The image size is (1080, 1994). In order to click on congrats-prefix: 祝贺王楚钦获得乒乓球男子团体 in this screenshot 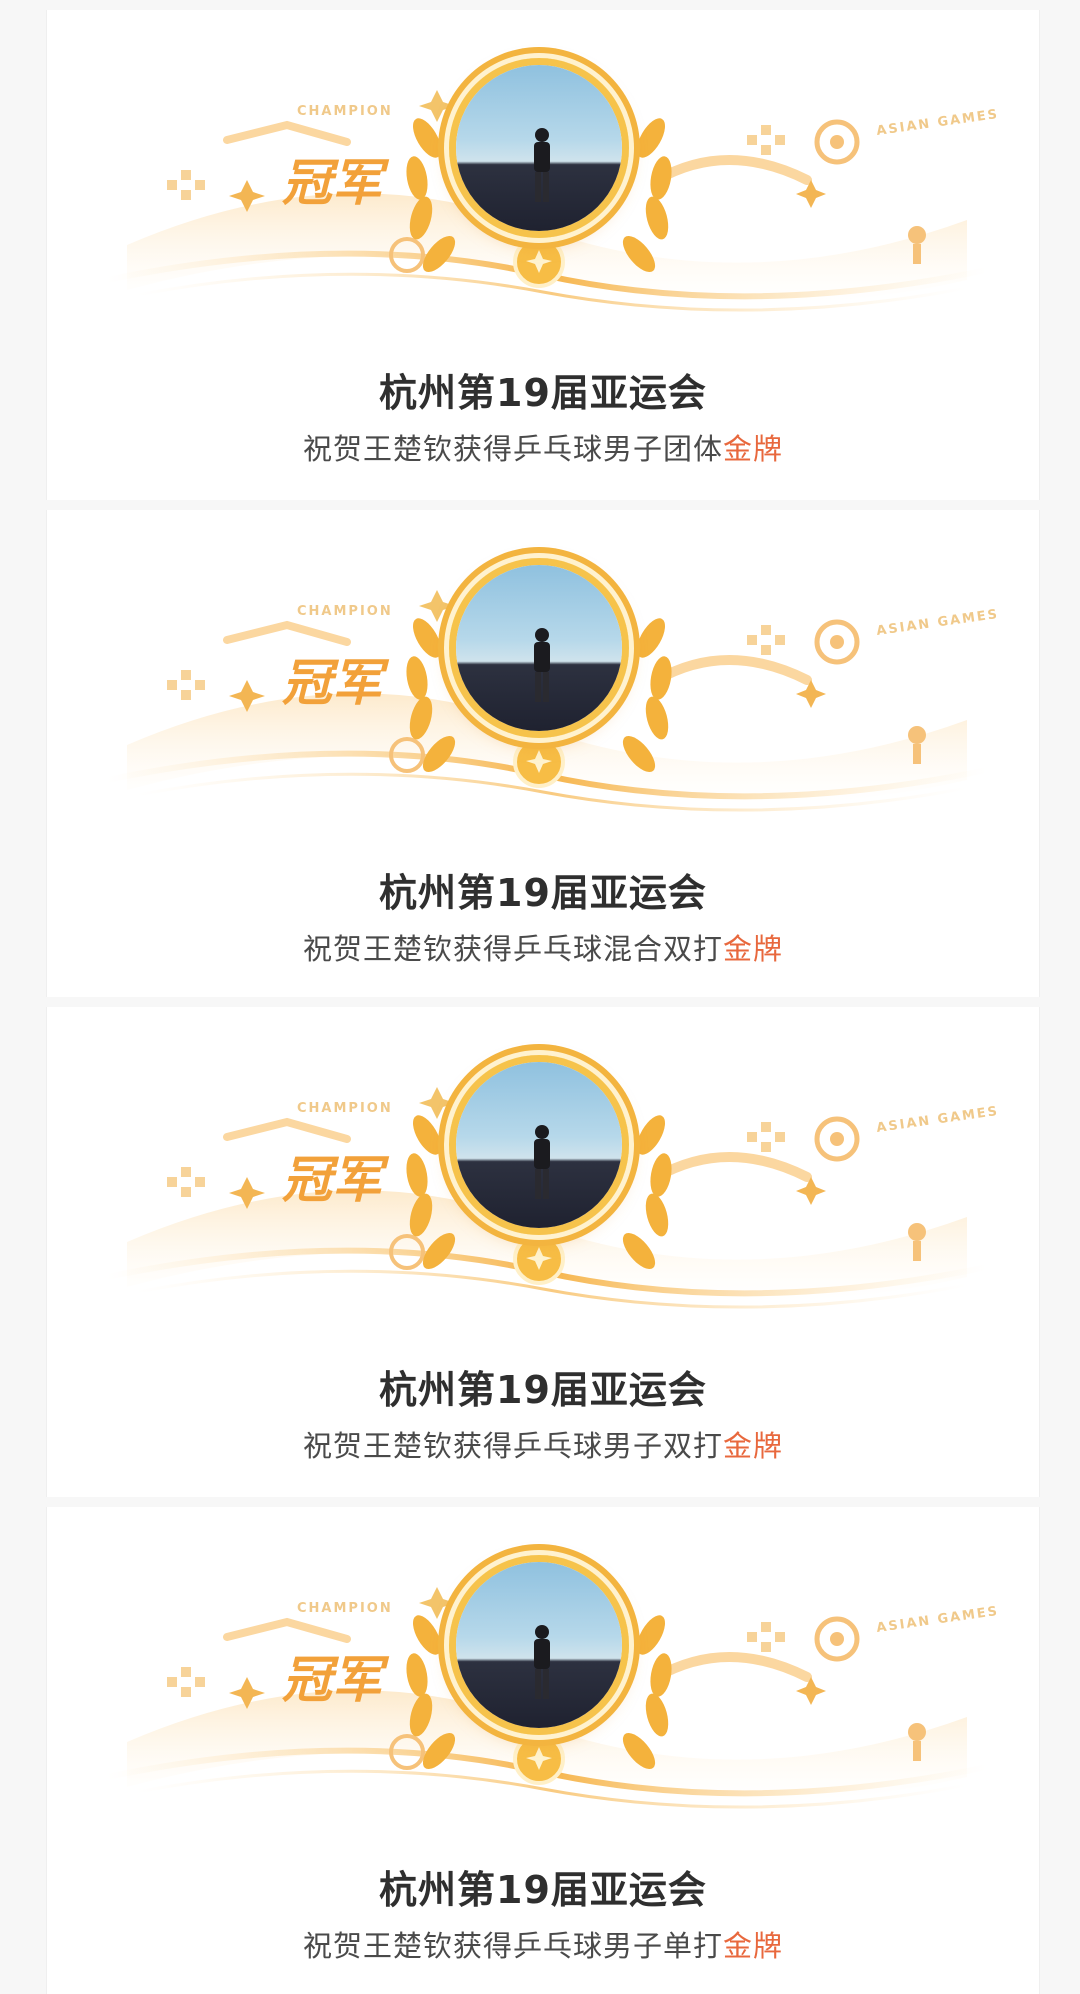, I will do `click(512, 449)`.